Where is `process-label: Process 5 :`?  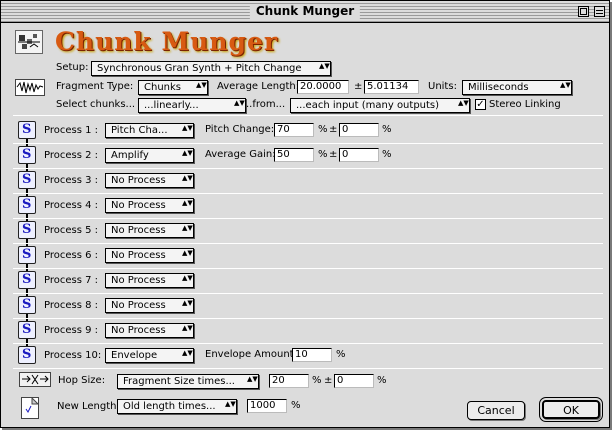 process-label: Process 5 : is located at coordinates (71, 230).